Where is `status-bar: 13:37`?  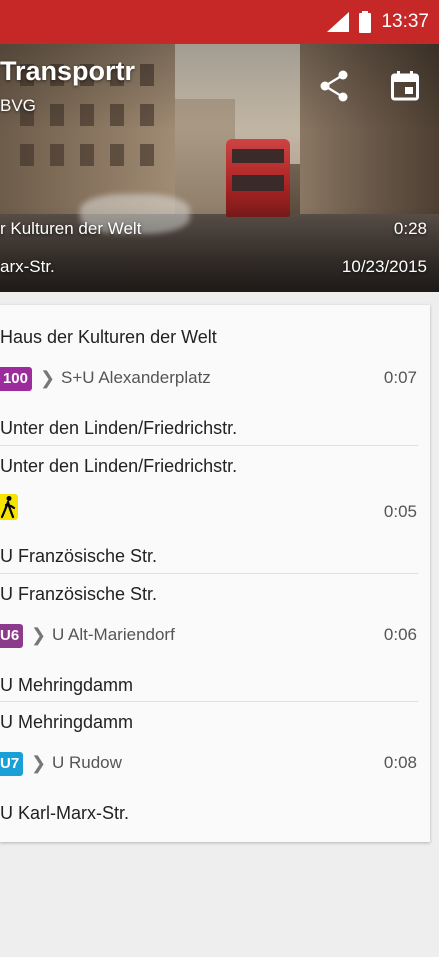 status-bar: 13:37 is located at coordinates (219, 22).